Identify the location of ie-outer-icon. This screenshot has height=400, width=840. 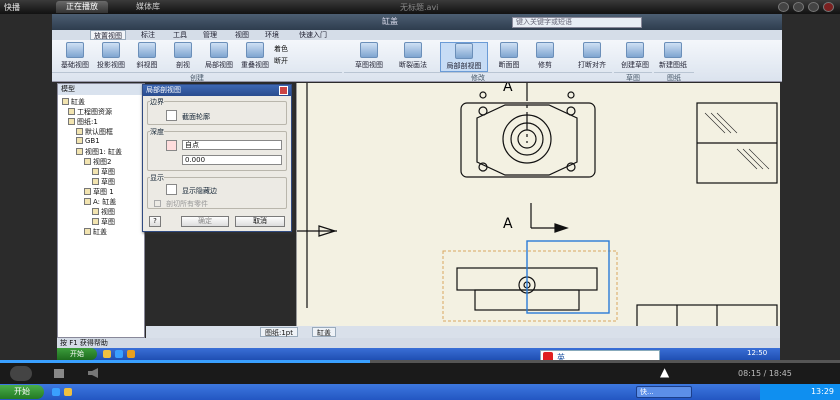
(56, 392).